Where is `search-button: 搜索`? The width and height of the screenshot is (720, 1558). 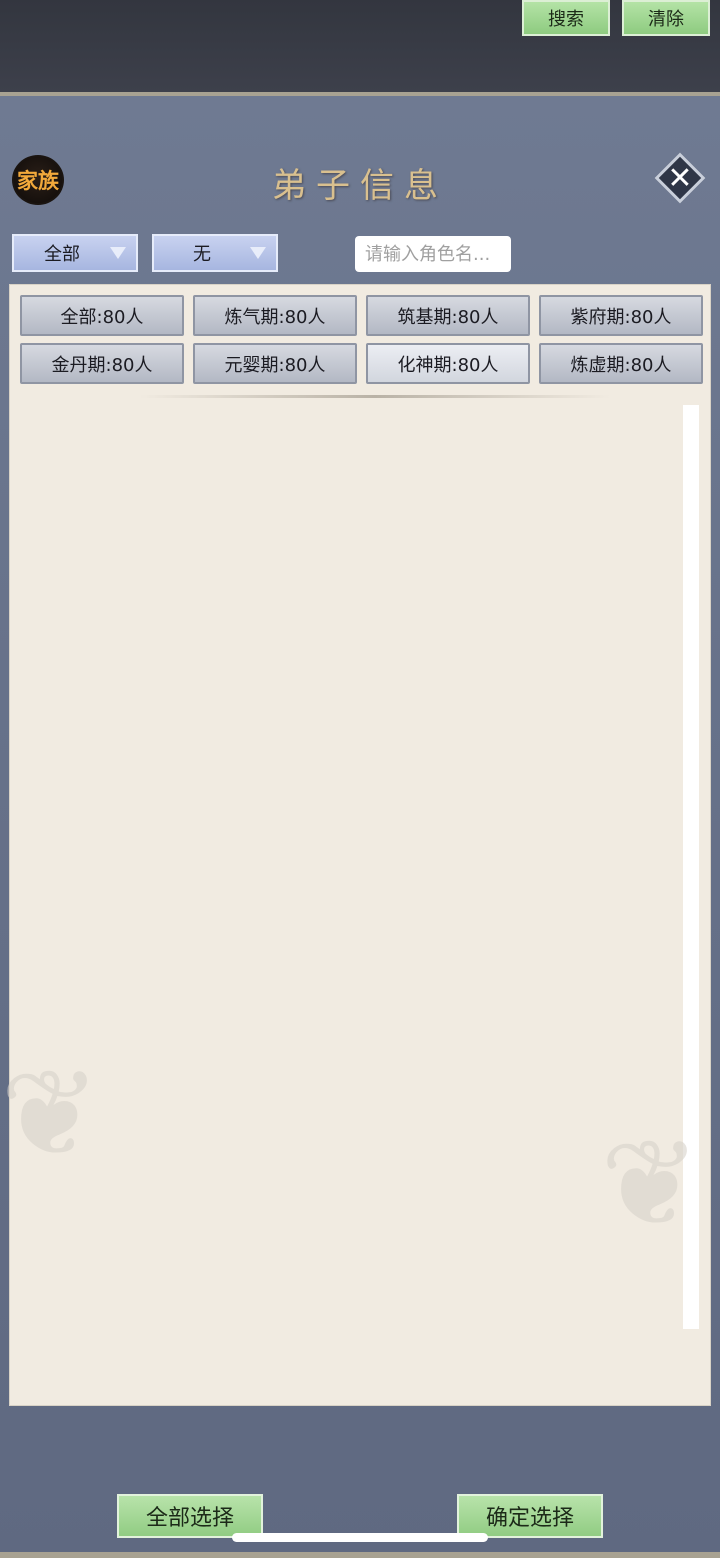 search-button: 搜索 is located at coordinates (566, 18).